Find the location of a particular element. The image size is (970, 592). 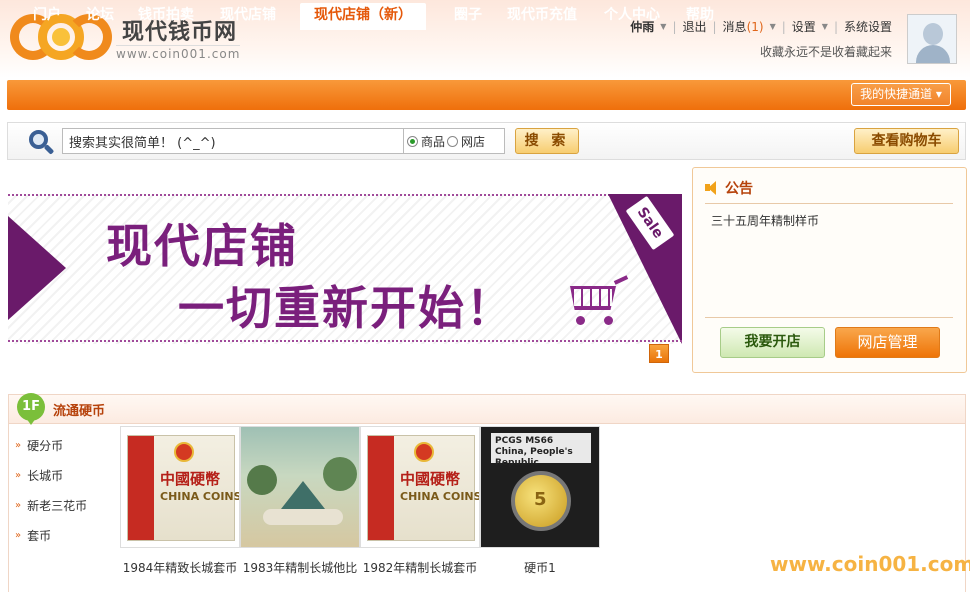

user-bar: 仲雨 ▼ | 退出 | 消息(1) ▼ | 设置 ▼ | 系统设置 is located at coordinates (761, 26).